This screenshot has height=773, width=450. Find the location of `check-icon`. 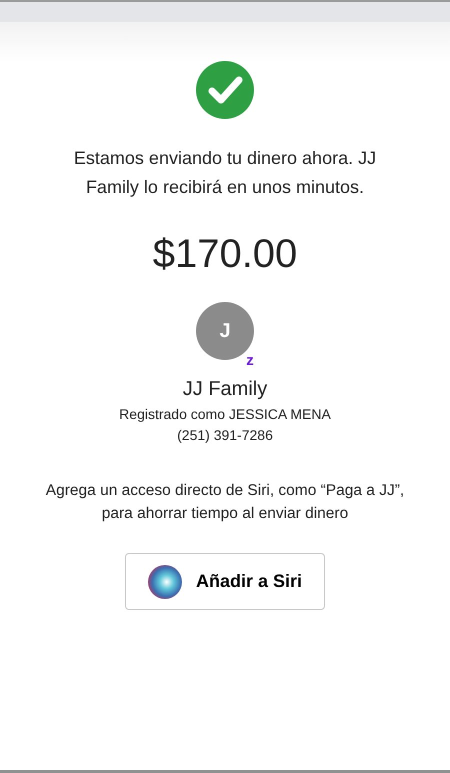

check-icon is located at coordinates (225, 90).